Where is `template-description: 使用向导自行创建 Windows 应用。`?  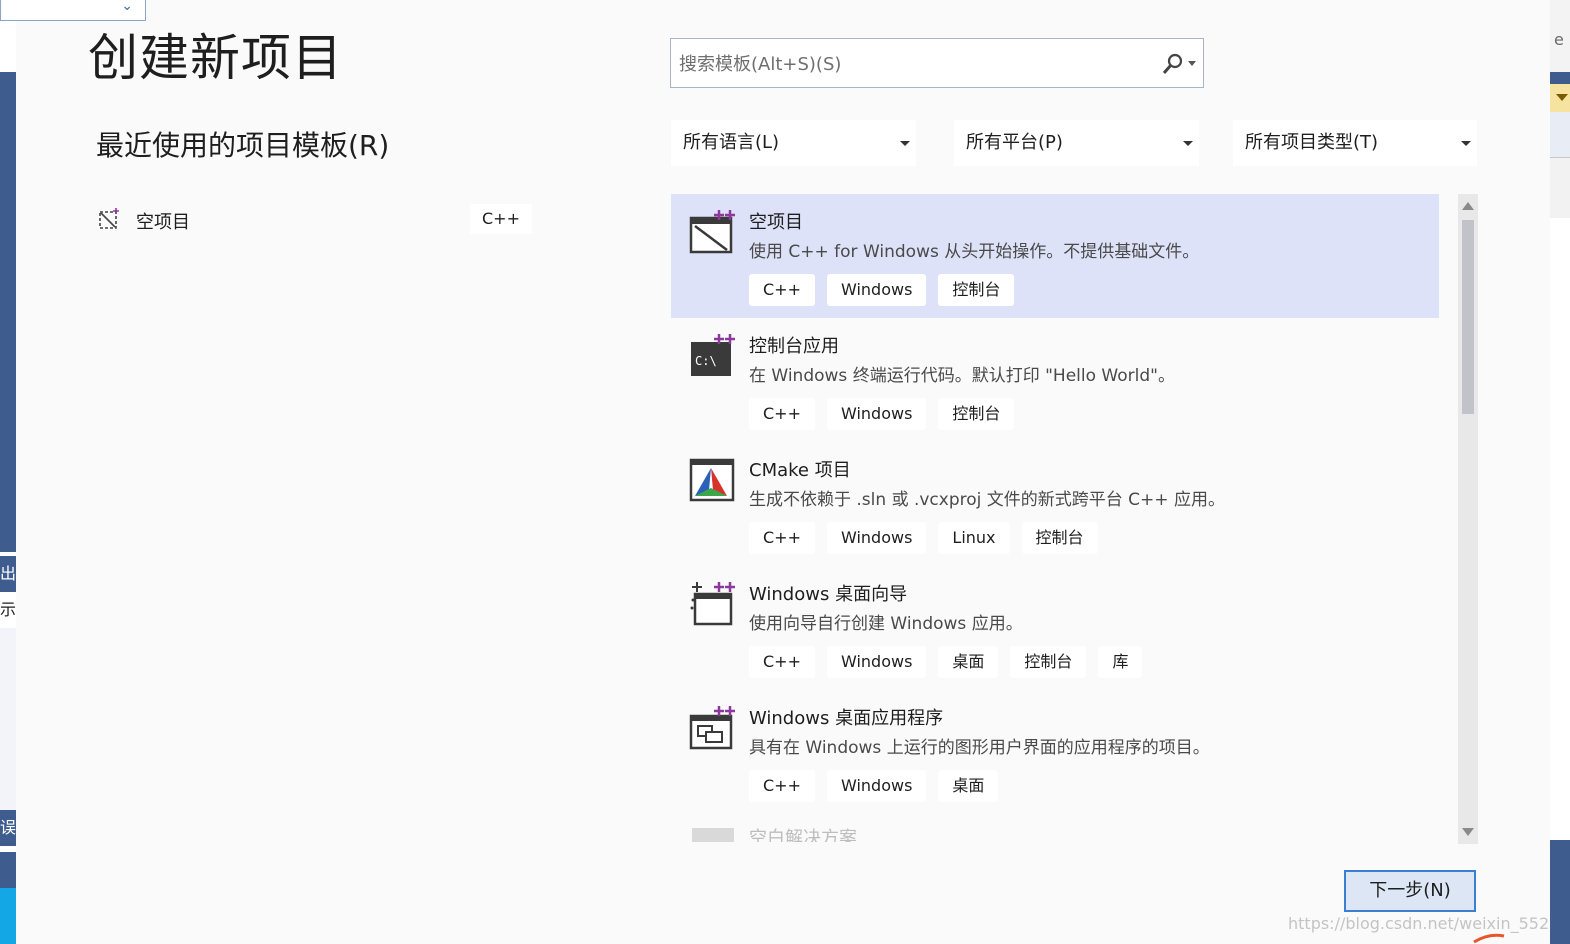 template-description: 使用向导自行创建 Windows 应用。 is located at coordinates (886, 624).